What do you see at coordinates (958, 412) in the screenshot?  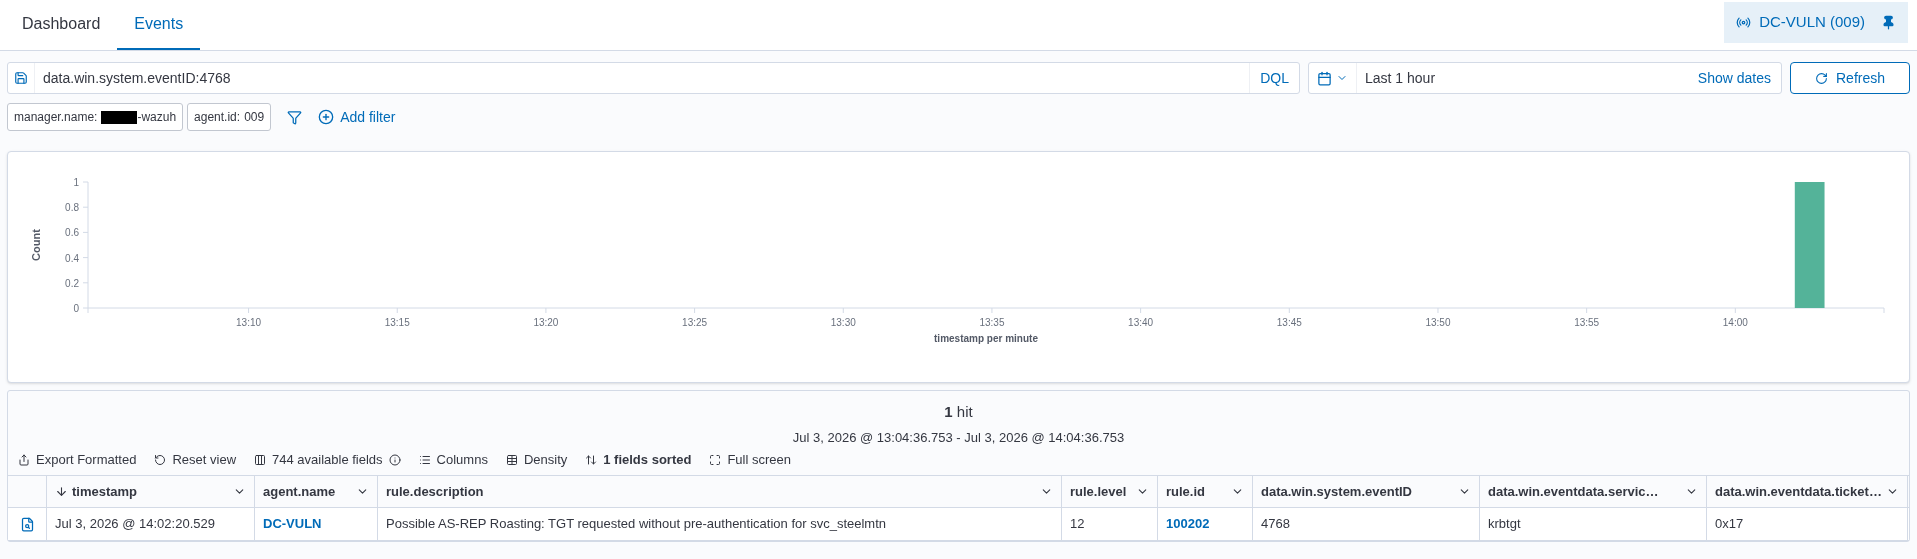 I see `hits-count: 1 hit` at bounding box center [958, 412].